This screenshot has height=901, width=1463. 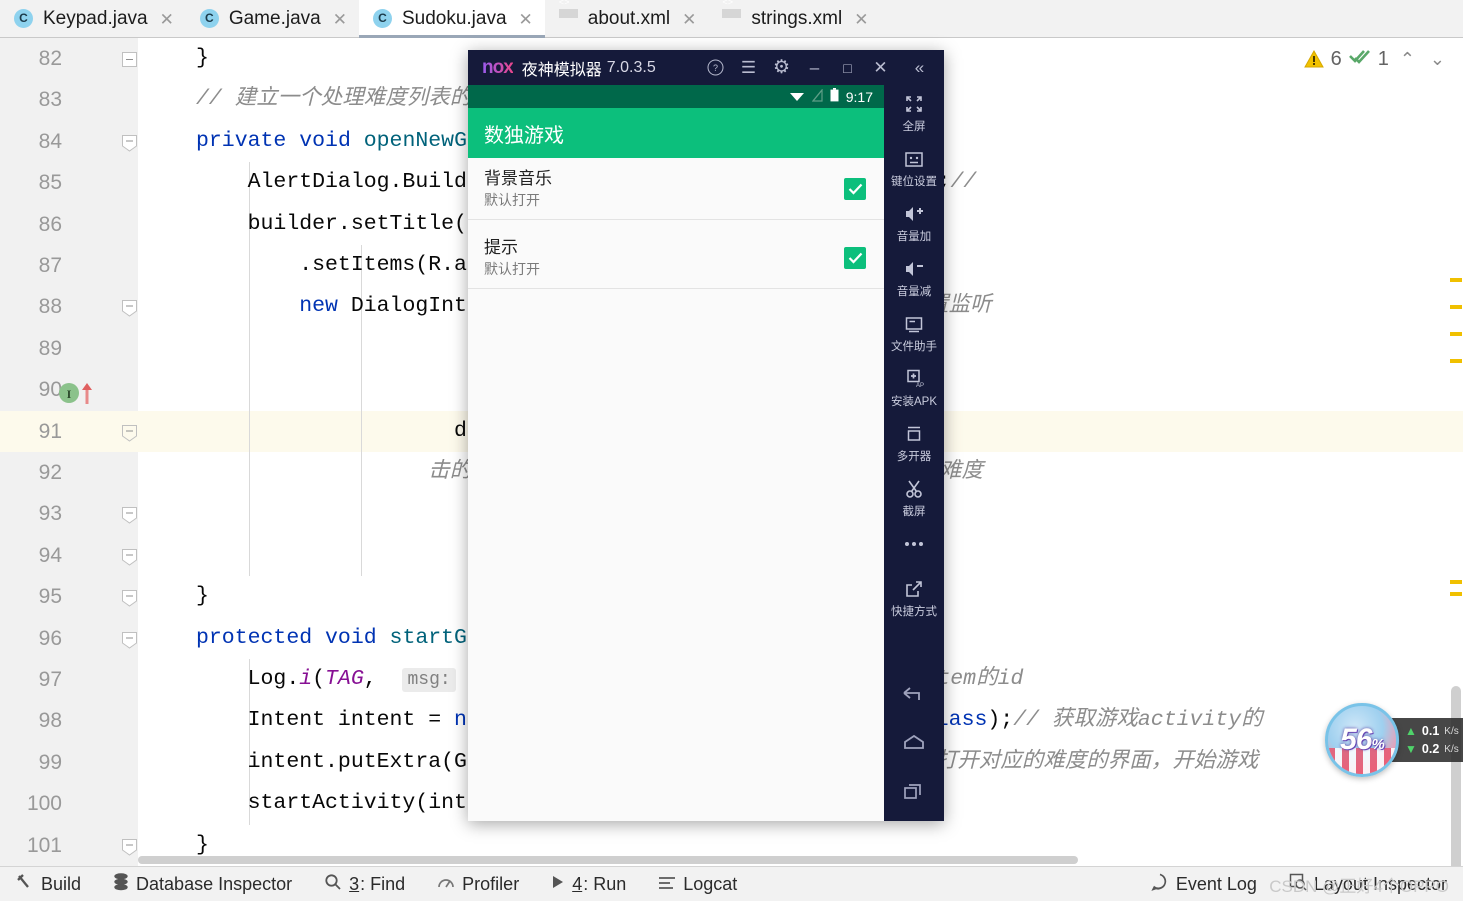 What do you see at coordinates (919, 68) in the screenshot?
I see `collapse-sidebar-icon: «` at bounding box center [919, 68].